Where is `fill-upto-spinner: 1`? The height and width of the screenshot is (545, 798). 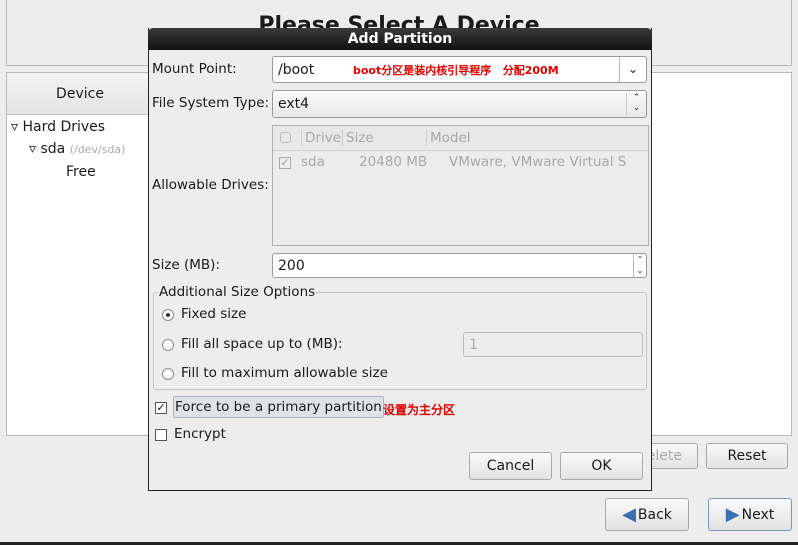 fill-upto-spinner: 1 is located at coordinates (553, 344).